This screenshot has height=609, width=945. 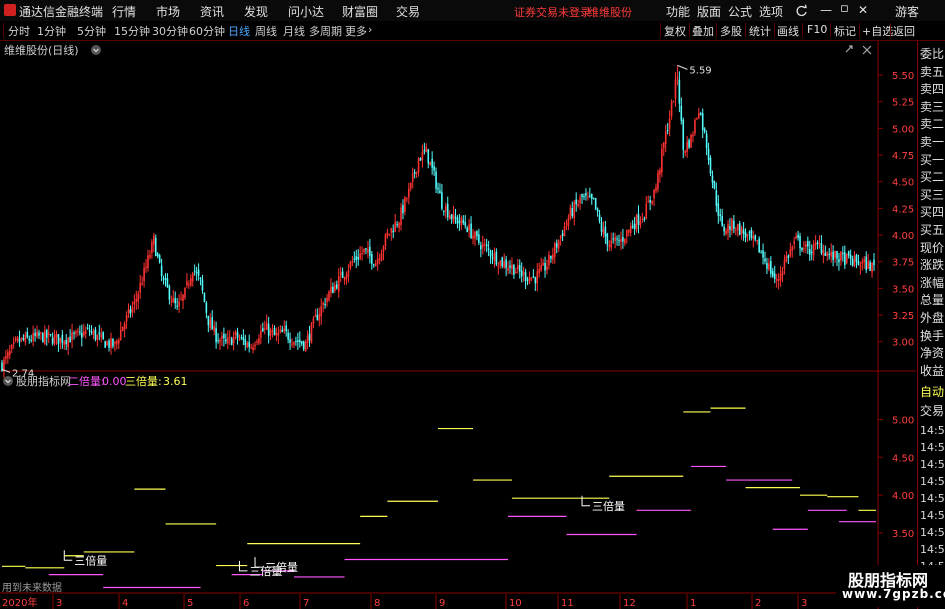 What do you see at coordinates (877, 31) in the screenshot?
I see `tool-add-favorite: +自选` at bounding box center [877, 31].